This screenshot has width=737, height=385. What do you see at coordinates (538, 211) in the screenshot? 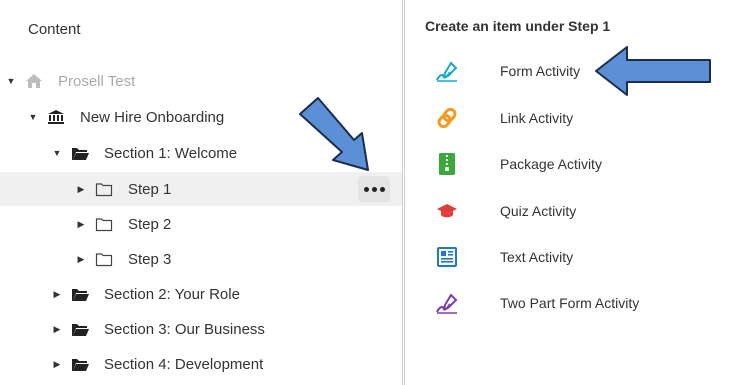
I see `activity-label: Quiz Activity` at bounding box center [538, 211].